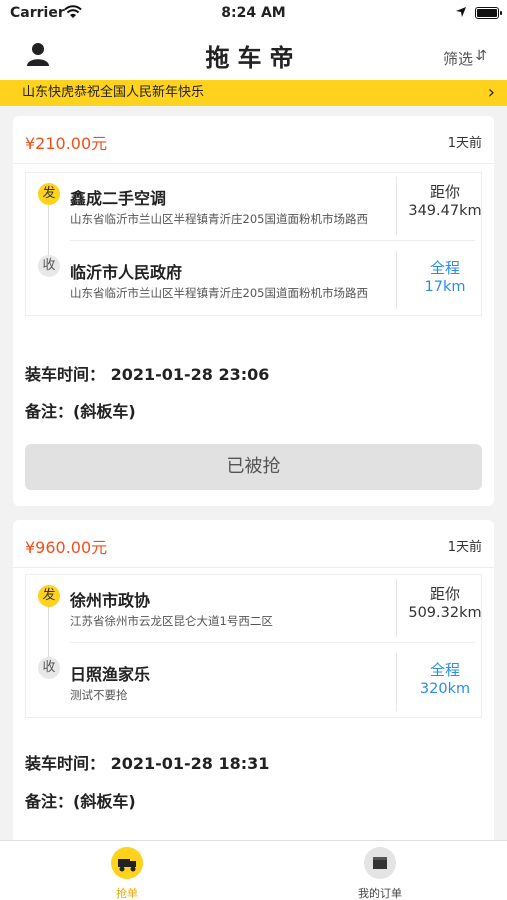 The image size is (507, 900). Describe the element at coordinates (491, 92) in the screenshot. I see `chevron-right-icon: ›` at that location.